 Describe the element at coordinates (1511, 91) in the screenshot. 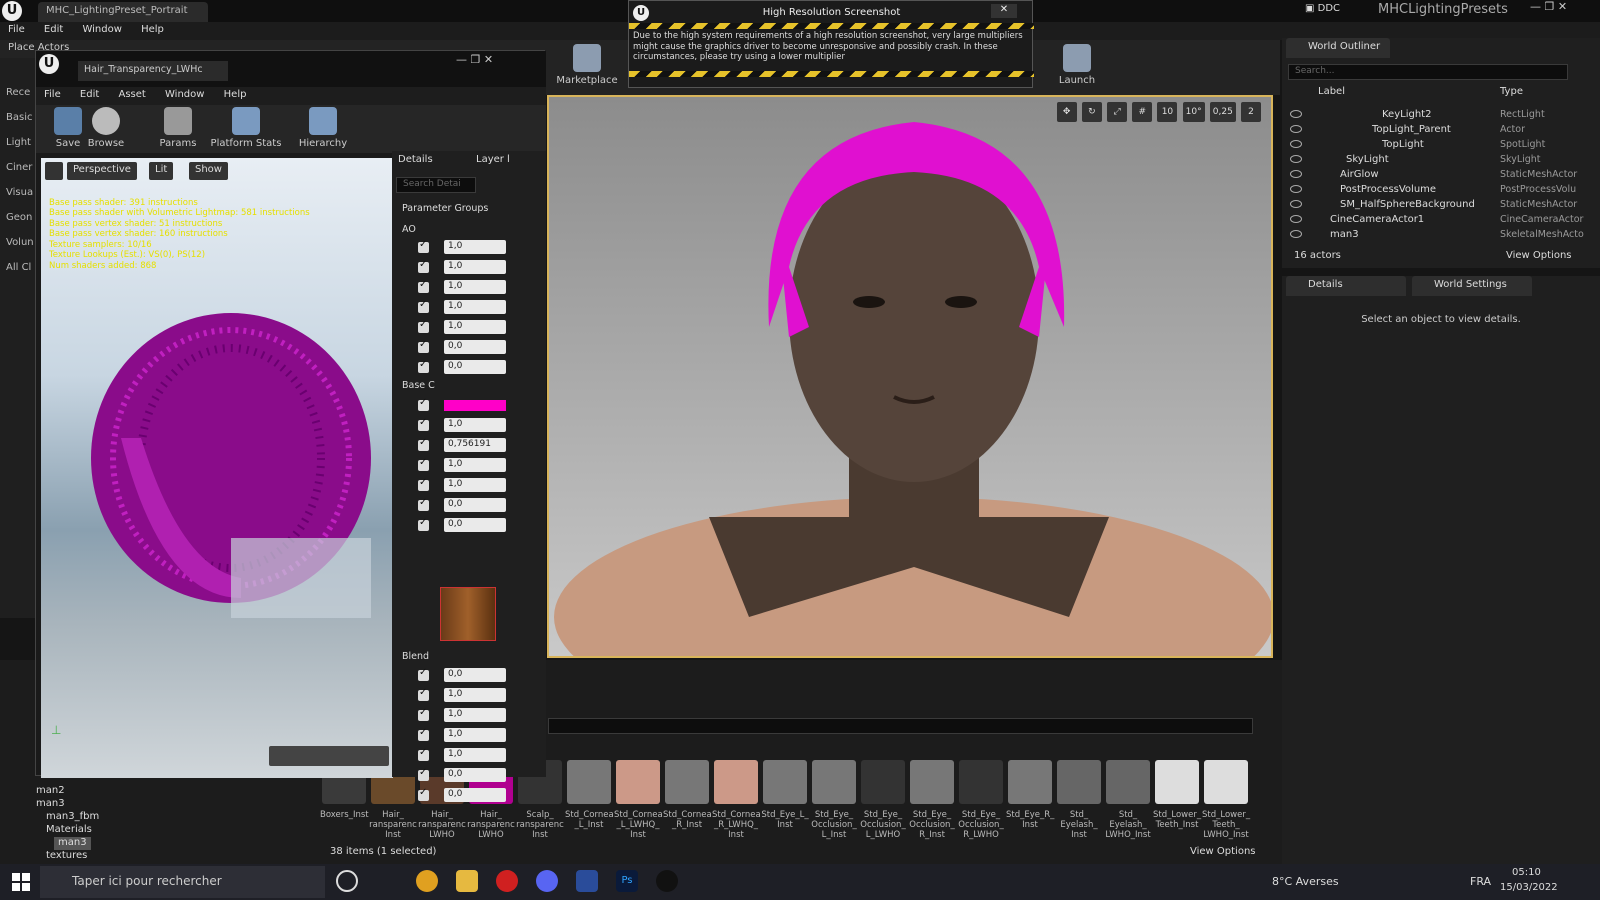

I see `col-type: Type` at that location.